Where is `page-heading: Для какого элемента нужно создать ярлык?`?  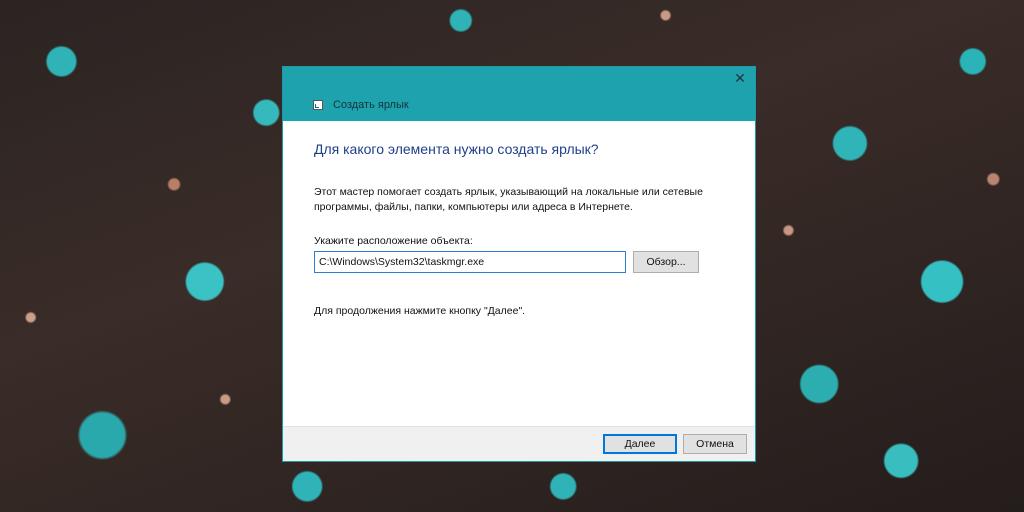
page-heading: Для какого элемента нужно создать ярлык? is located at coordinates (456, 149).